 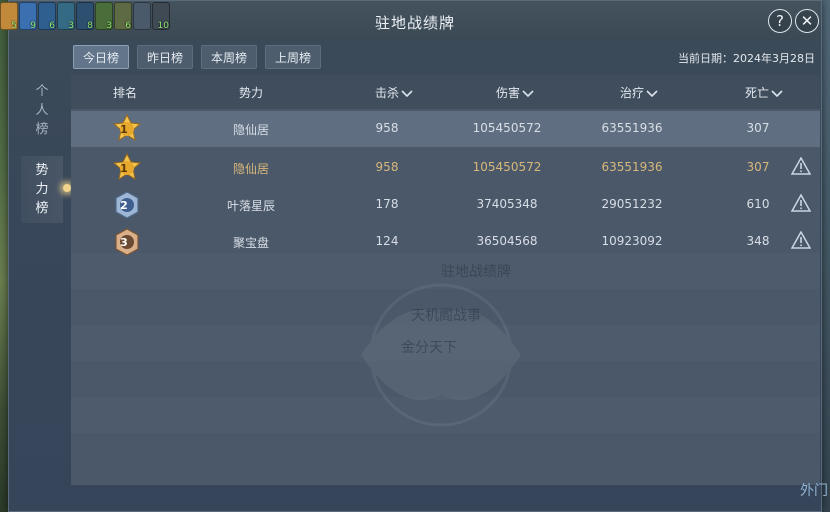 I want to click on buff-bar: 5 9 6 3 8 3 6 10, so click(x=97, y=17).